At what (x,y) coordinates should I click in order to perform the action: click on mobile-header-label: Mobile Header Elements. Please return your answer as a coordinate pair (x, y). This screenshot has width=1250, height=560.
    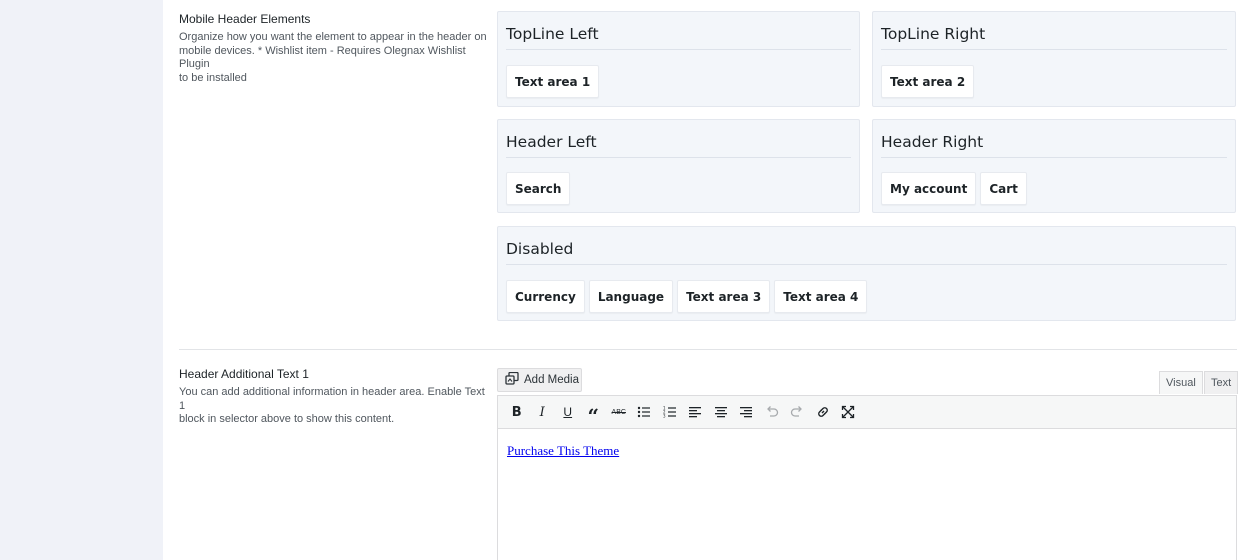
    Looking at the image, I should click on (245, 19).